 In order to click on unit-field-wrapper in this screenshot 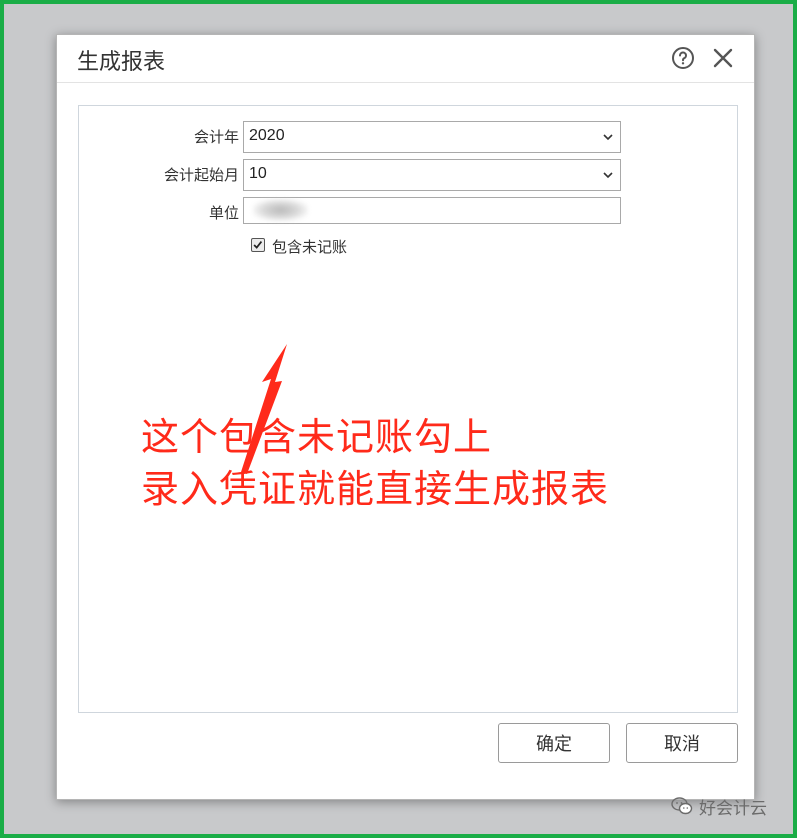, I will do `click(432, 210)`.